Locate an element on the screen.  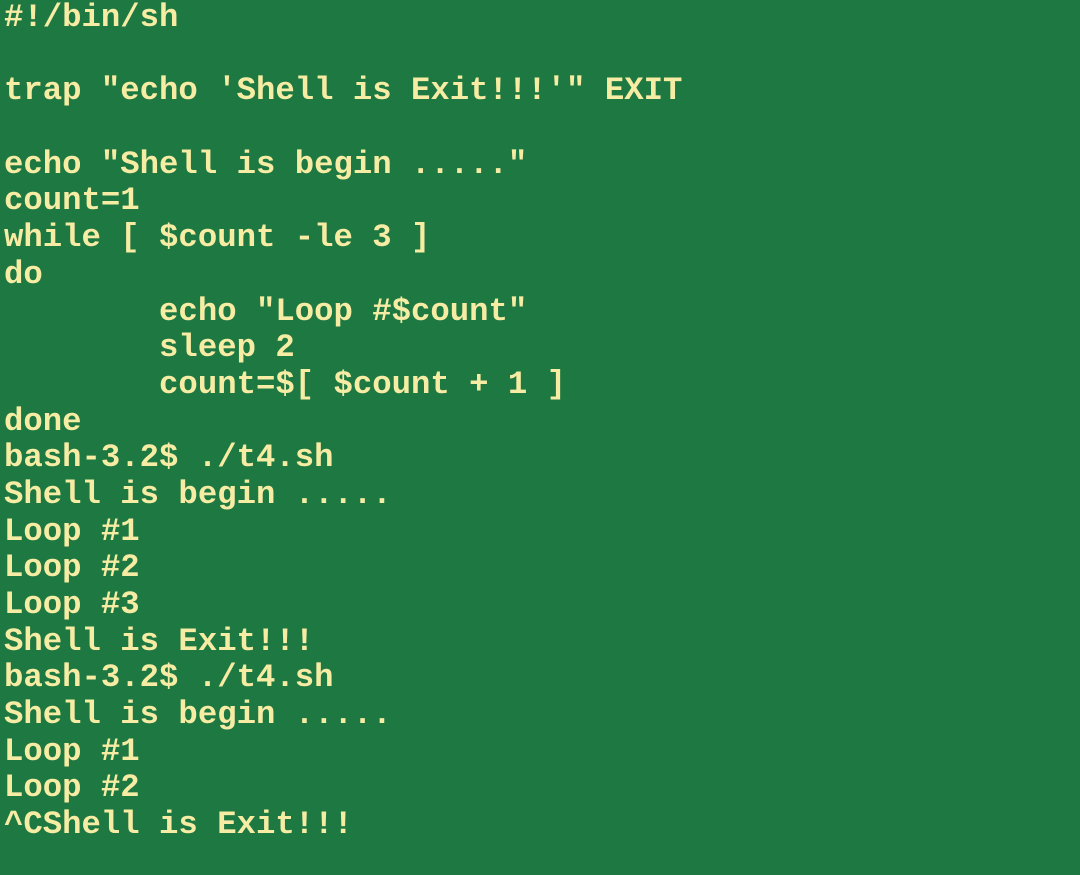
terminal-line: done is located at coordinates (43, 421).